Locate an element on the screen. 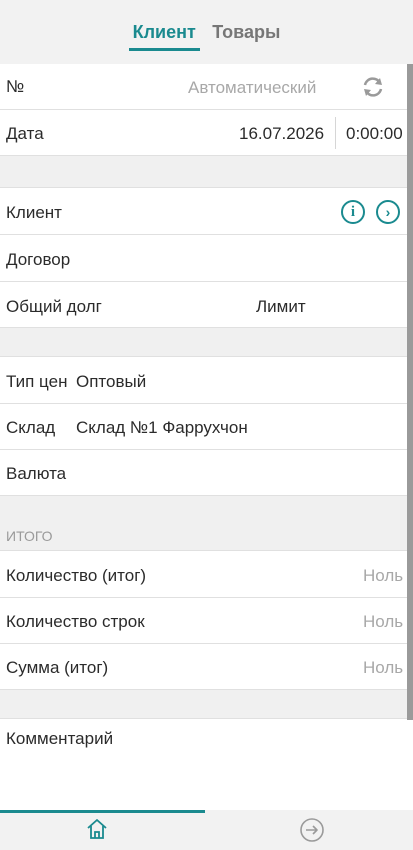 The height and width of the screenshot is (850, 413). date-row: Дата 16.07.2026 0:00:00 is located at coordinates (203, 133).